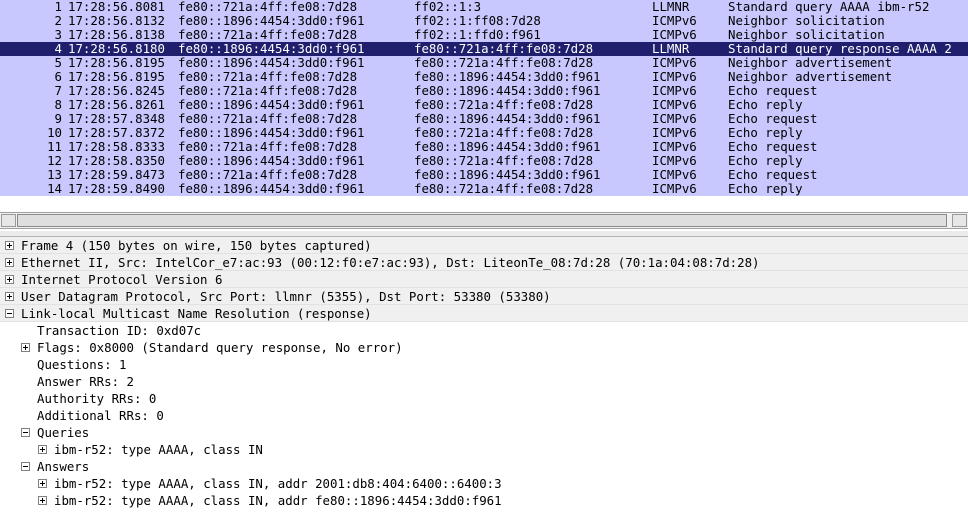  I want to click on packet-destination: ff02::1:ffd0:f961, so click(477, 35).